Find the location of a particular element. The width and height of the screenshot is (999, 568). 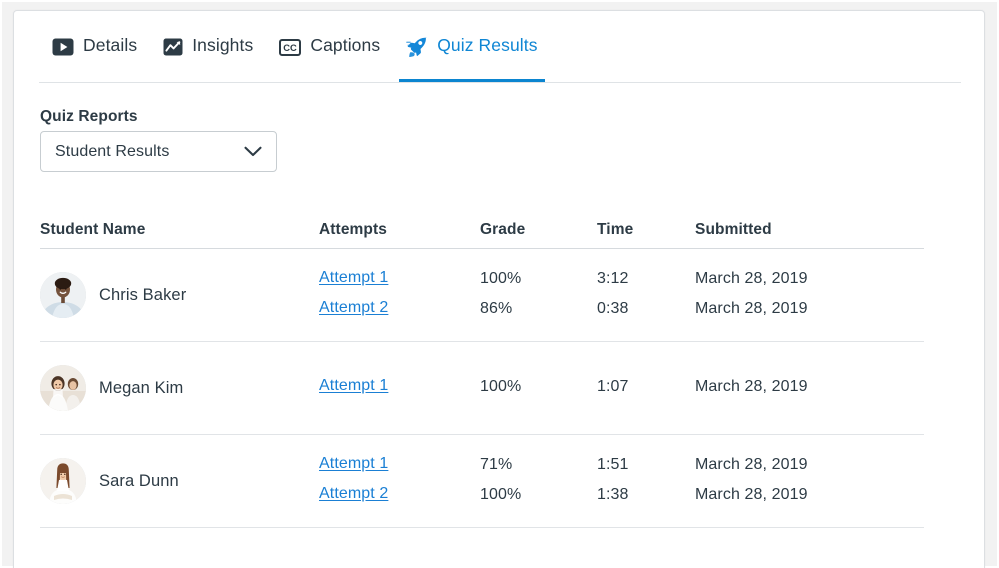

tab-captions: CC Captions is located at coordinates (329, 47).